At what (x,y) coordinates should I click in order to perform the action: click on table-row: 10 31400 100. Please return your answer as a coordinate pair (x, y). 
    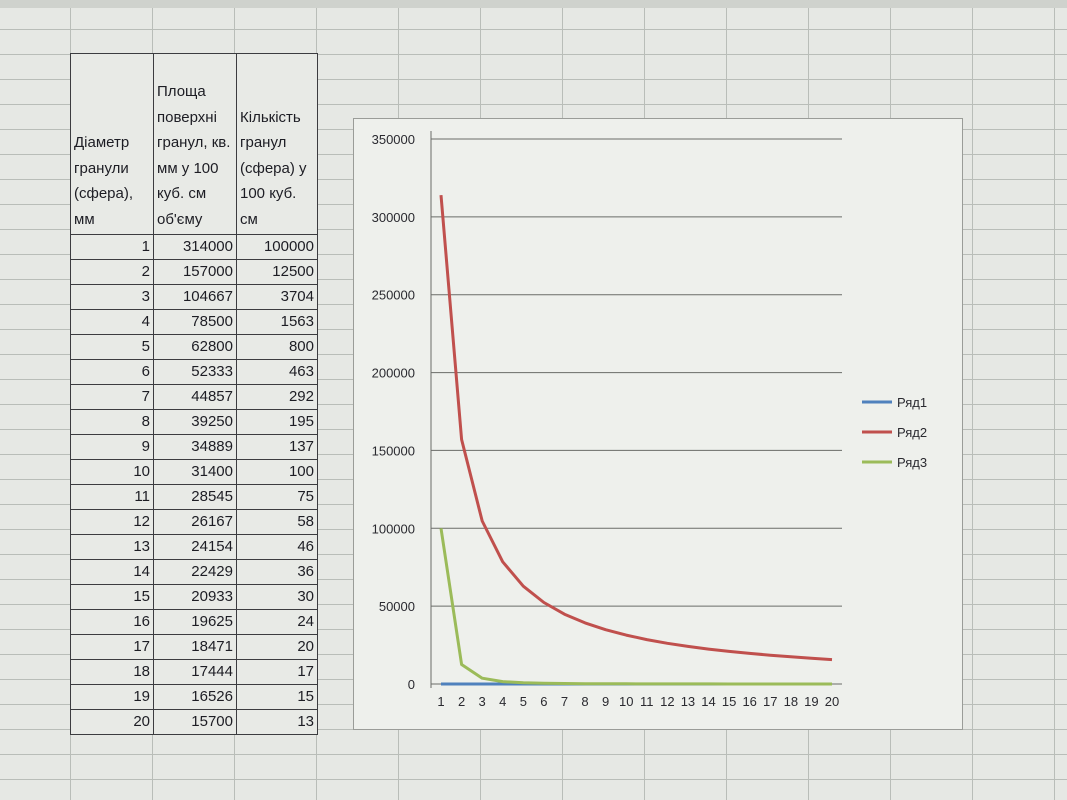
    Looking at the image, I should click on (194, 472).